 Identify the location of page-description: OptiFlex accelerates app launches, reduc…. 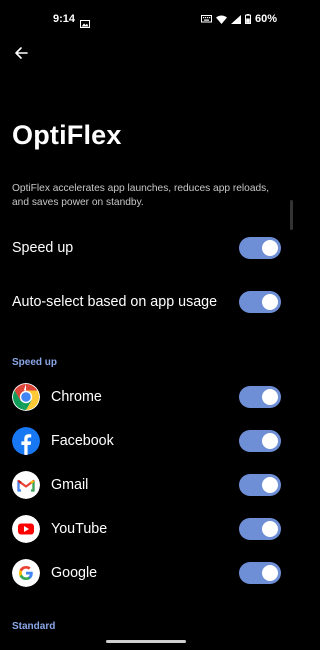
(141, 195).